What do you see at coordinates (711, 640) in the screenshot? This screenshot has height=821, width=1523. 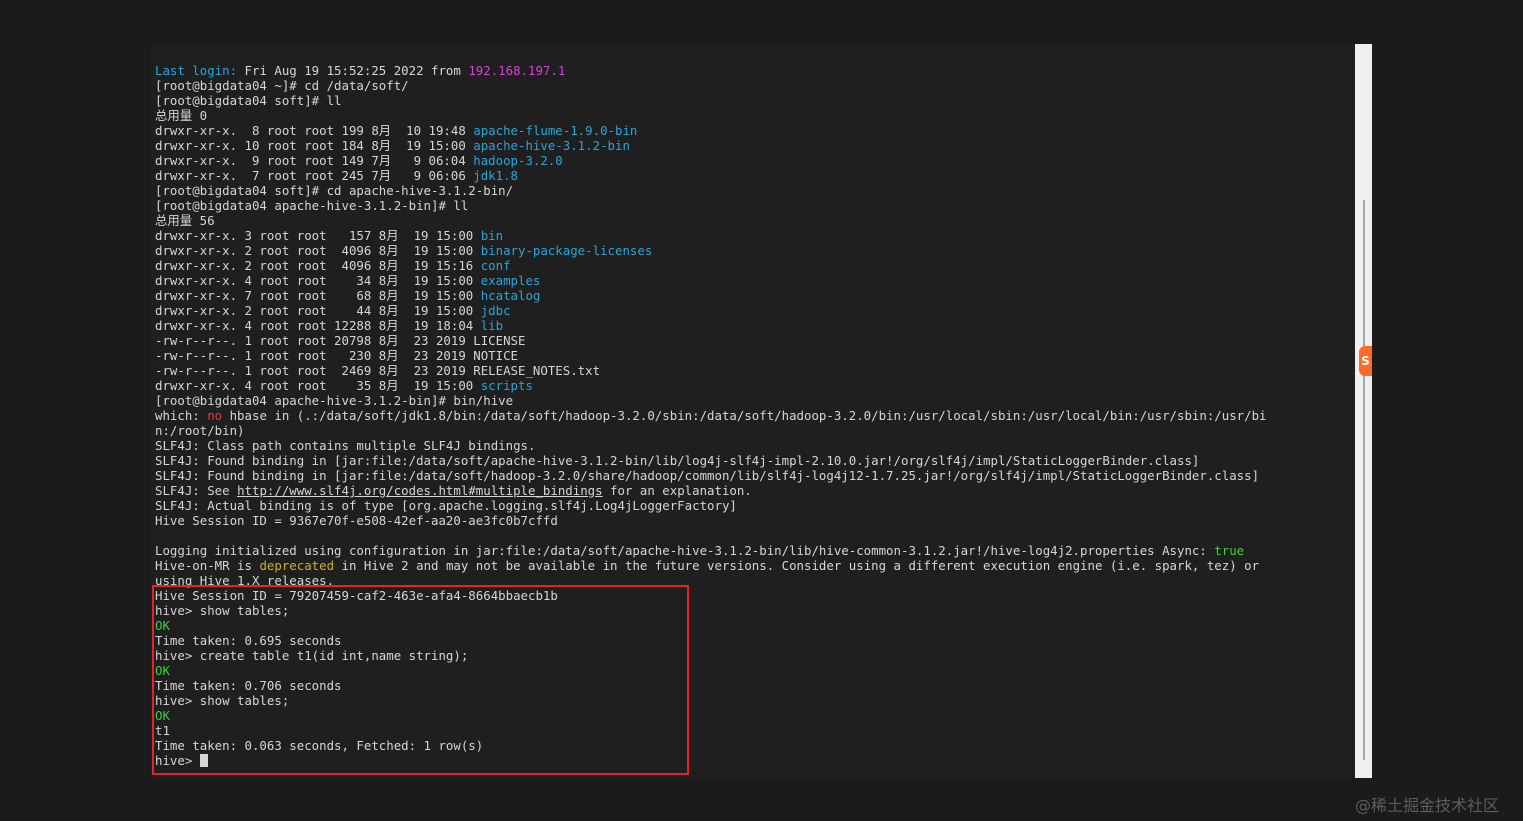 I see `terminal-line: Time taken: 0.695 seconds` at bounding box center [711, 640].